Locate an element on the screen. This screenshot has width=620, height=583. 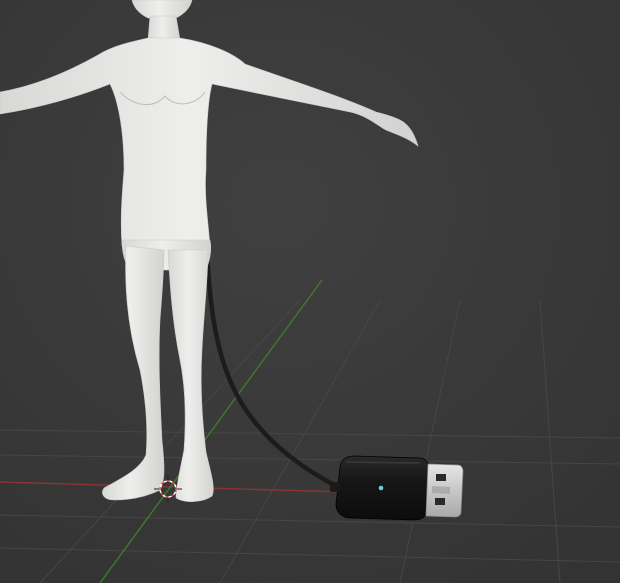
usb-cable-relief is located at coordinates (335, 487).